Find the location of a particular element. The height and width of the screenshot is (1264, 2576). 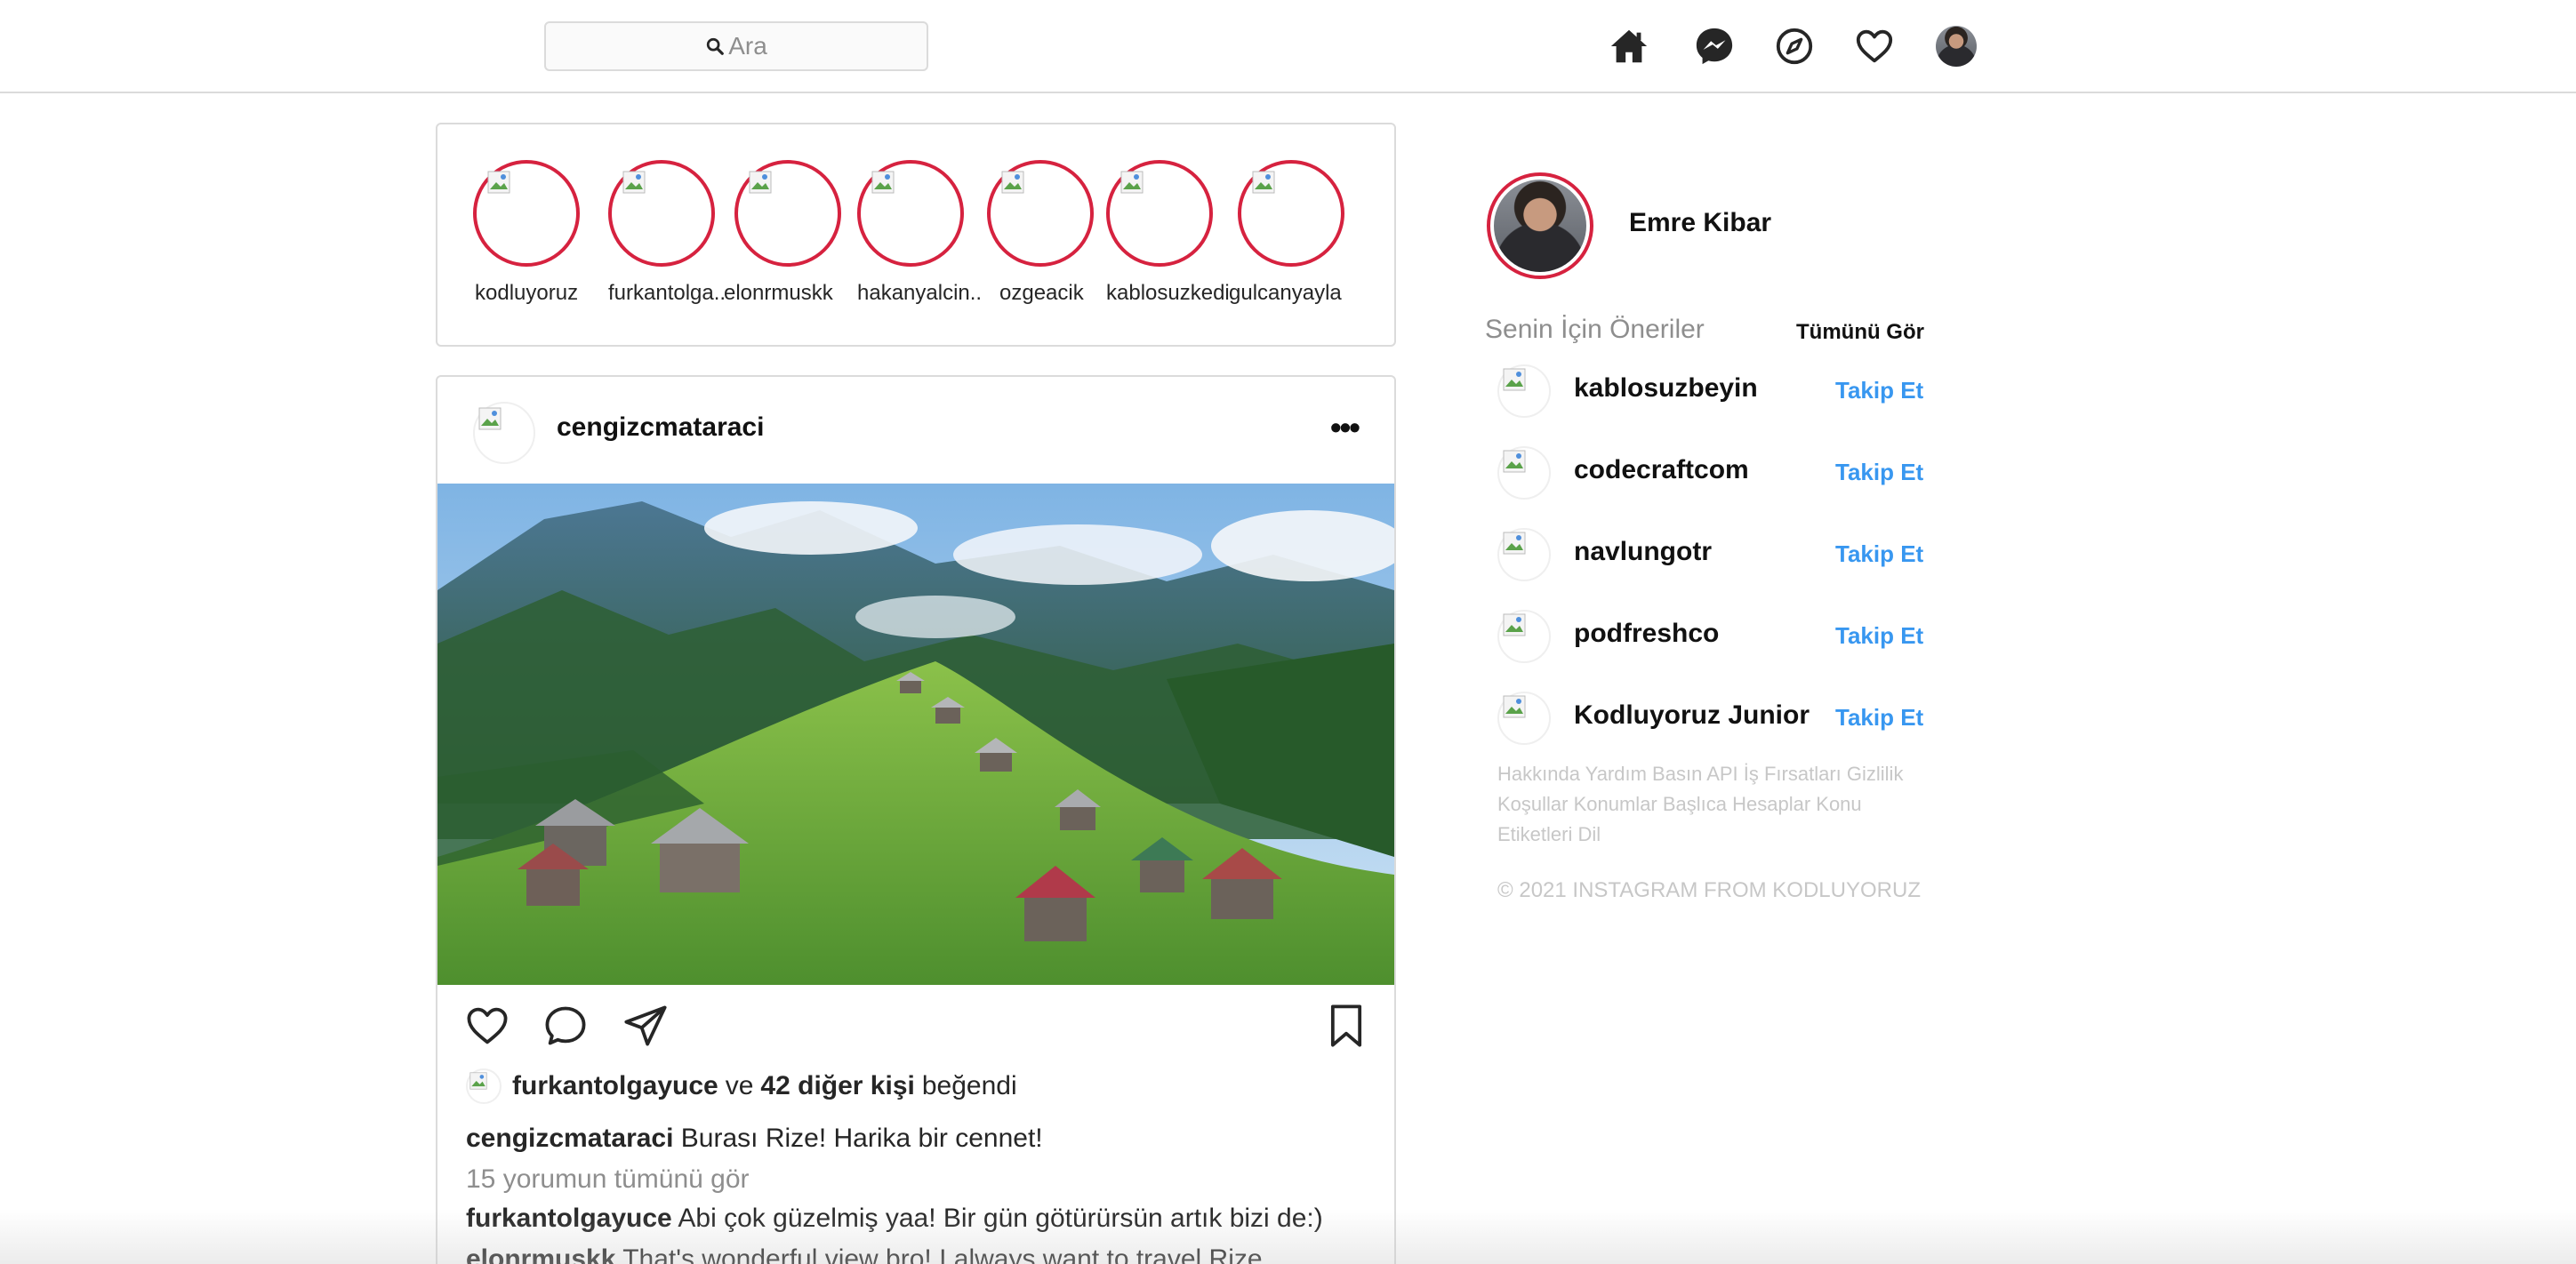

comment-bubble-icon is located at coordinates (565, 1025).